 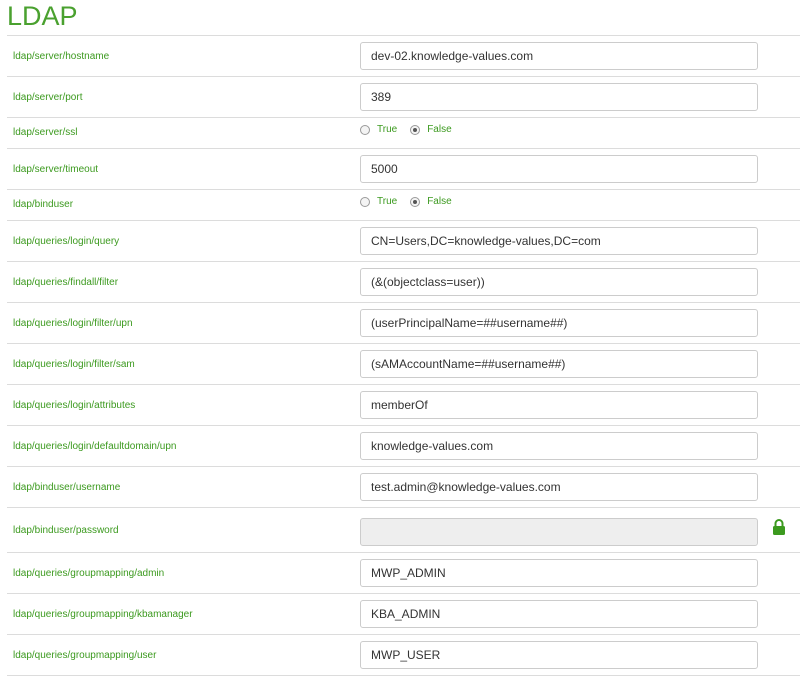 I want to click on setting-label: ldap/binduser/username, so click(x=67, y=487).